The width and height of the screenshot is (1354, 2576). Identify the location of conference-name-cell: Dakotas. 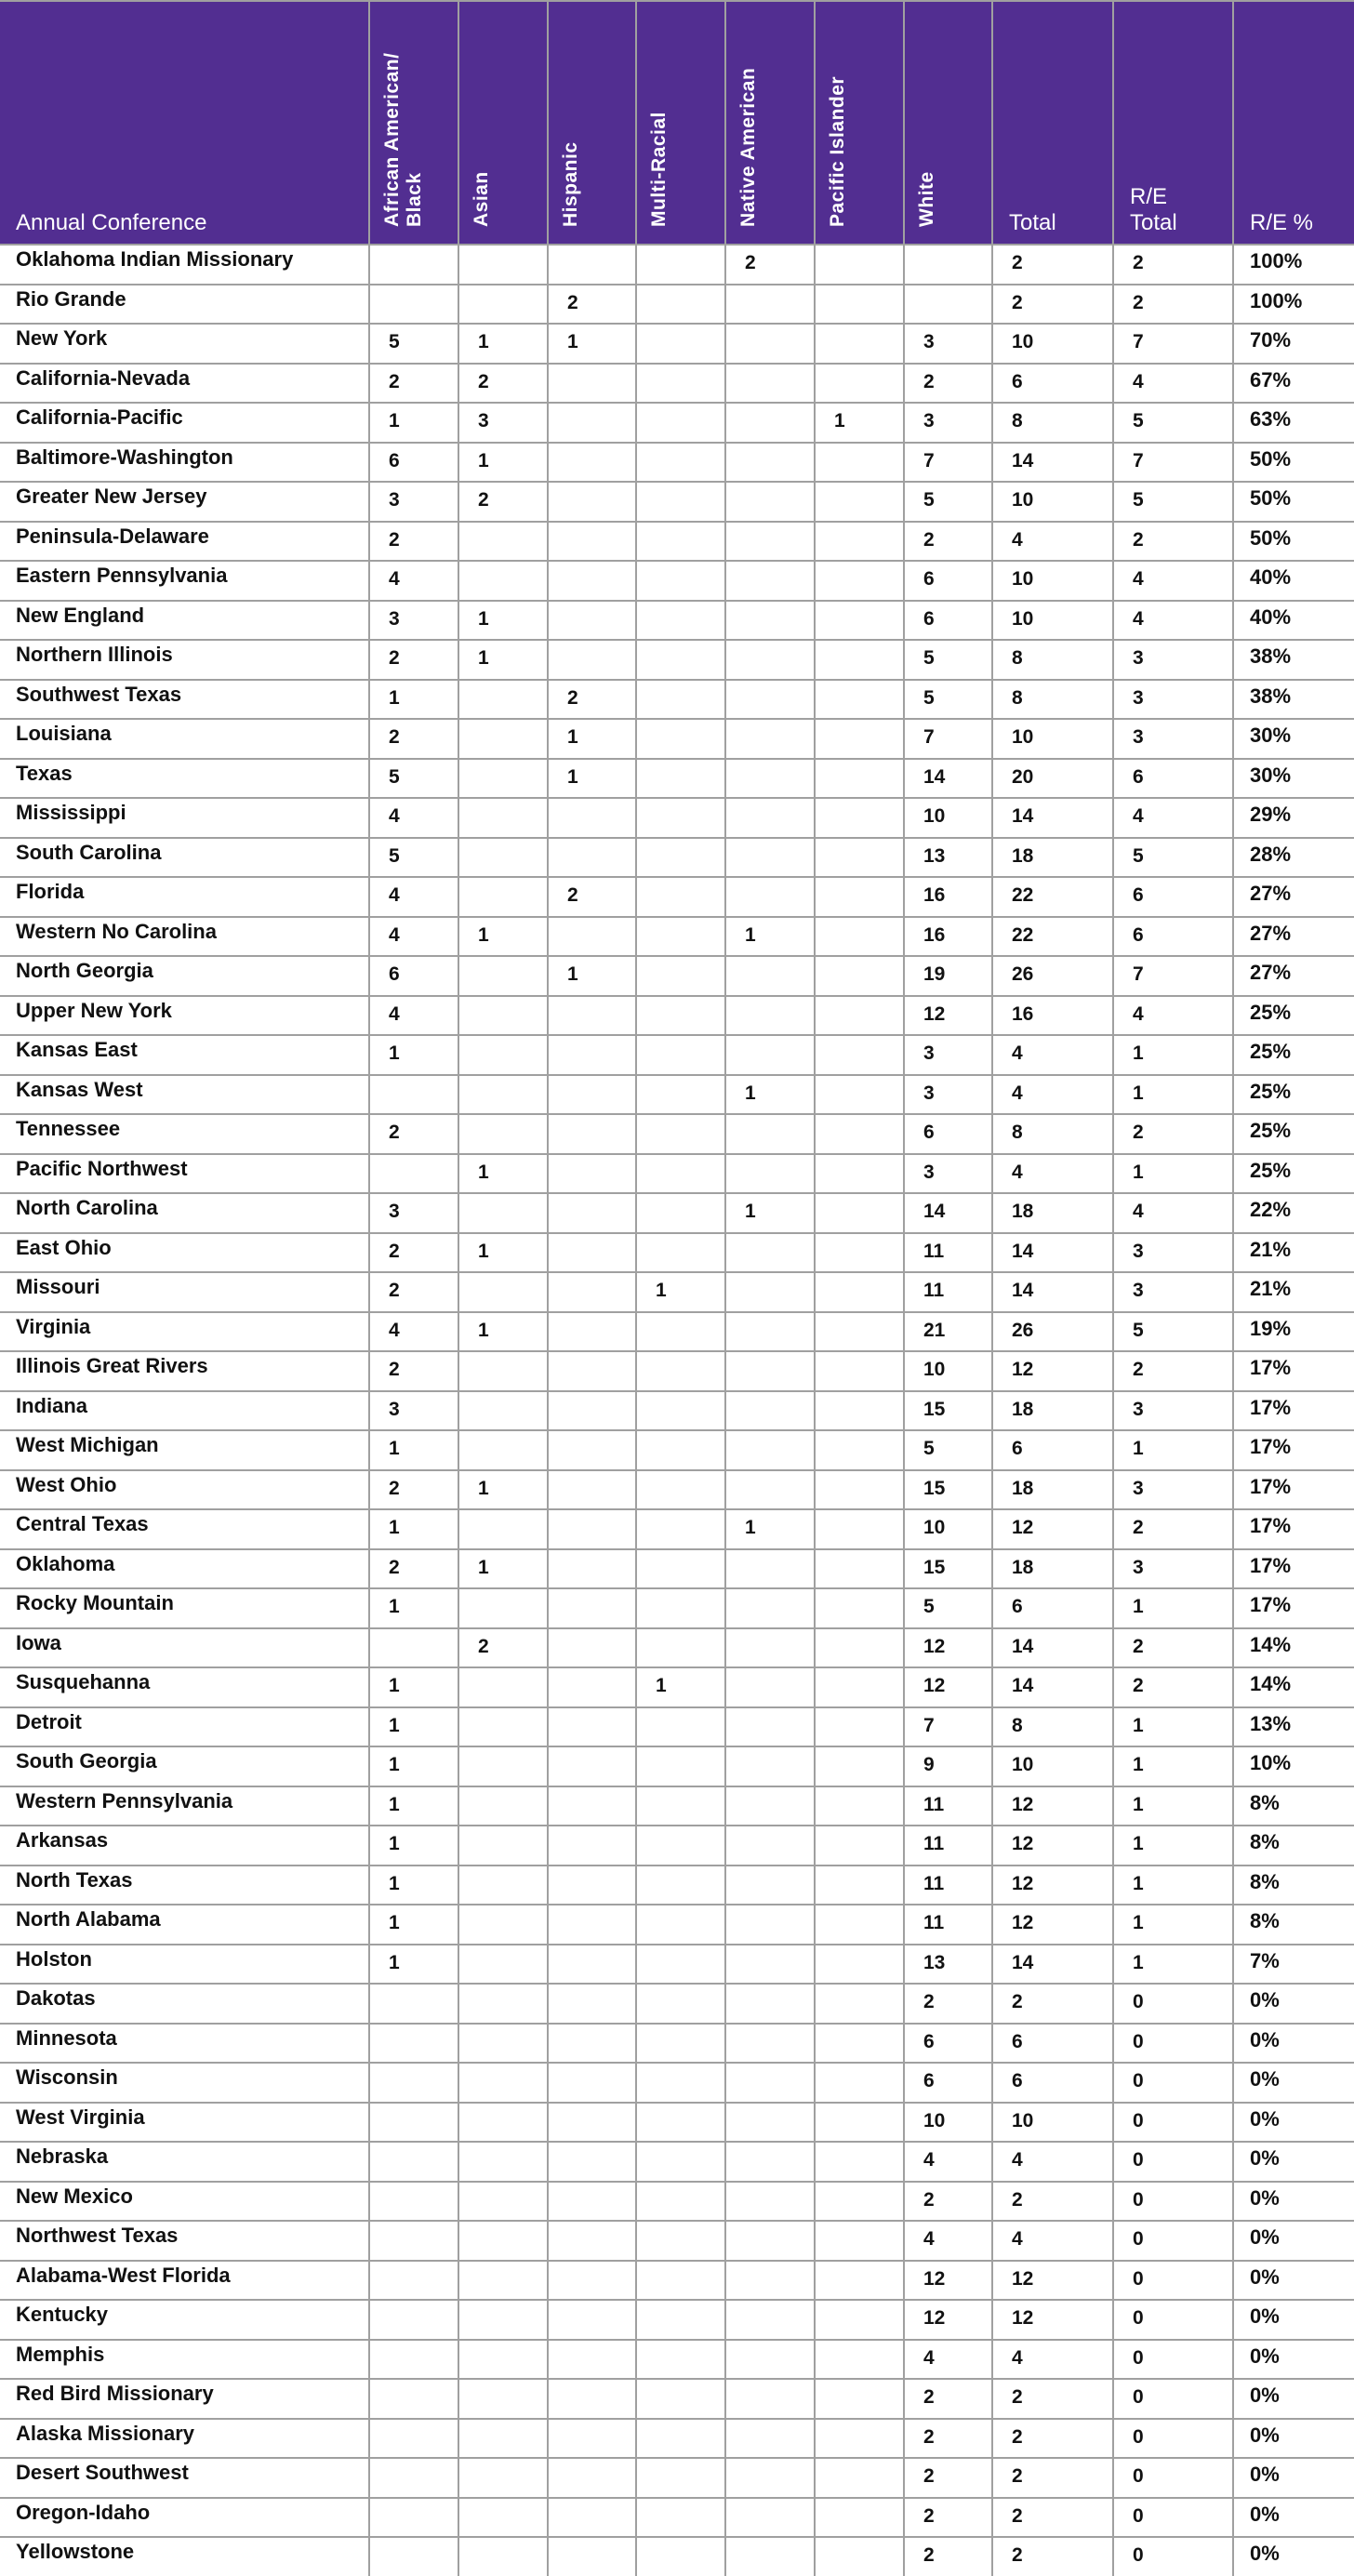
(185, 2004).